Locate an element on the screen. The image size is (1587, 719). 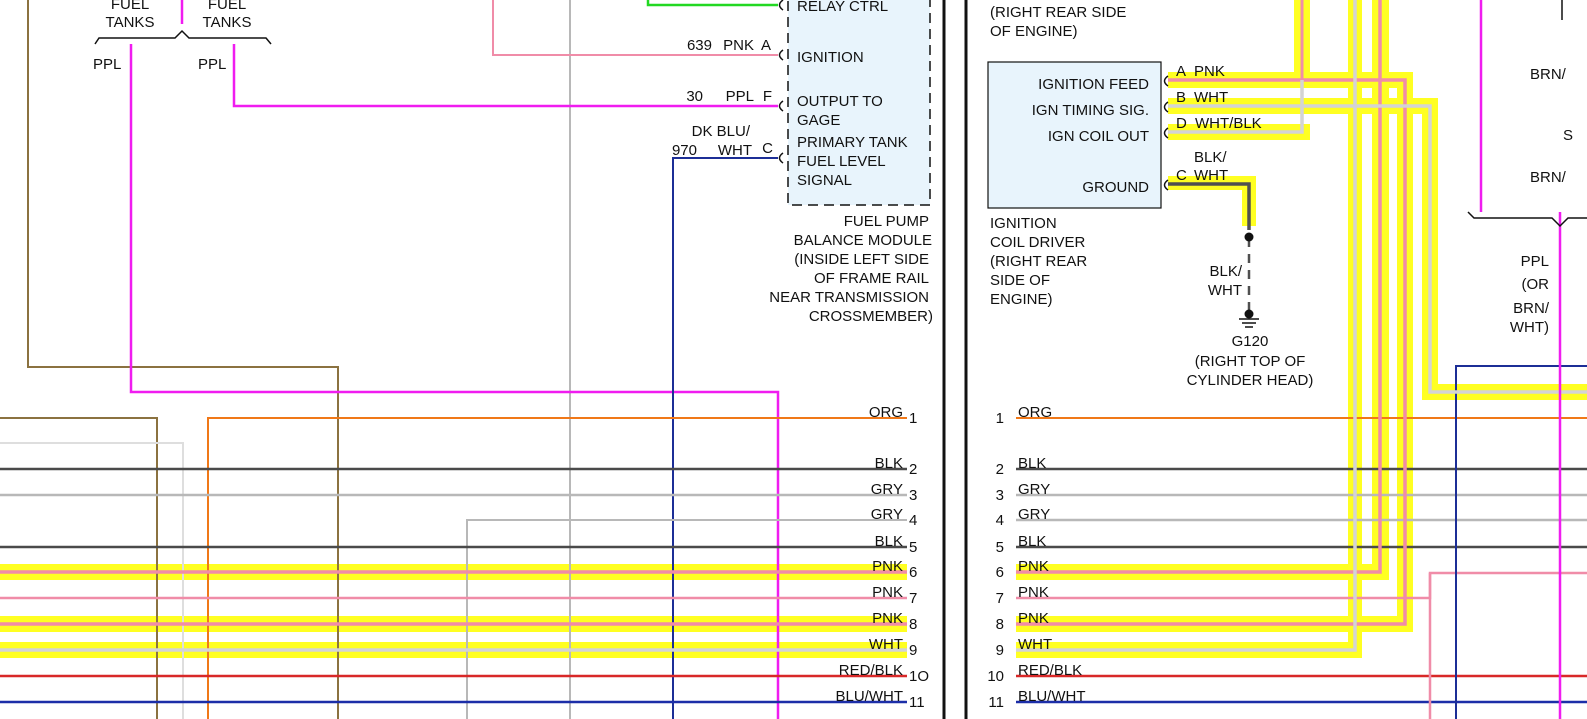
row-11-color-left: BLU/WHT is located at coordinates (870, 696).